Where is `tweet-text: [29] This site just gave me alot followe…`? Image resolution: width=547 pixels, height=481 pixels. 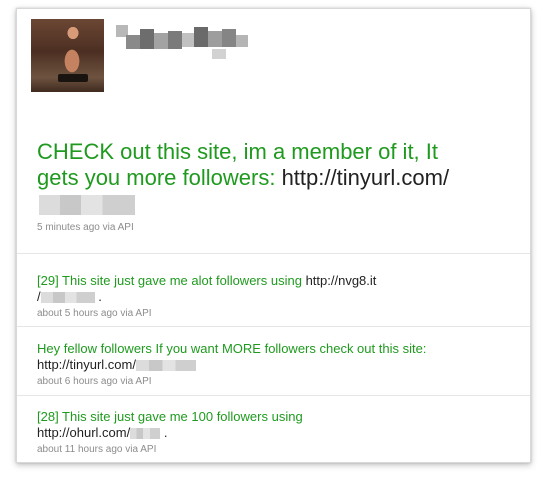
tweet-text: [29] This site just gave me alot followe… is located at coordinates (169, 280).